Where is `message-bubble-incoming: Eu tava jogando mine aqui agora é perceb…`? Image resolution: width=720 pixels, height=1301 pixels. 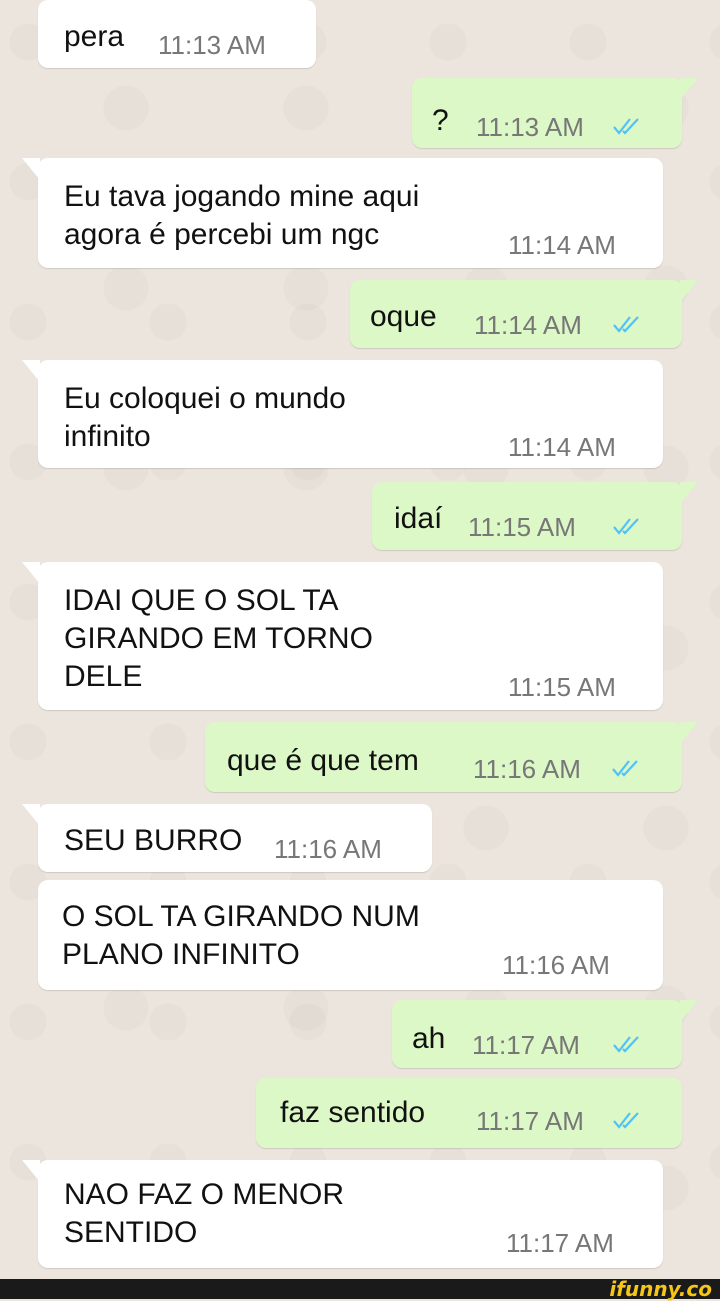 message-bubble-incoming: Eu tava jogando mine aqui agora é perceb… is located at coordinates (342, 213).